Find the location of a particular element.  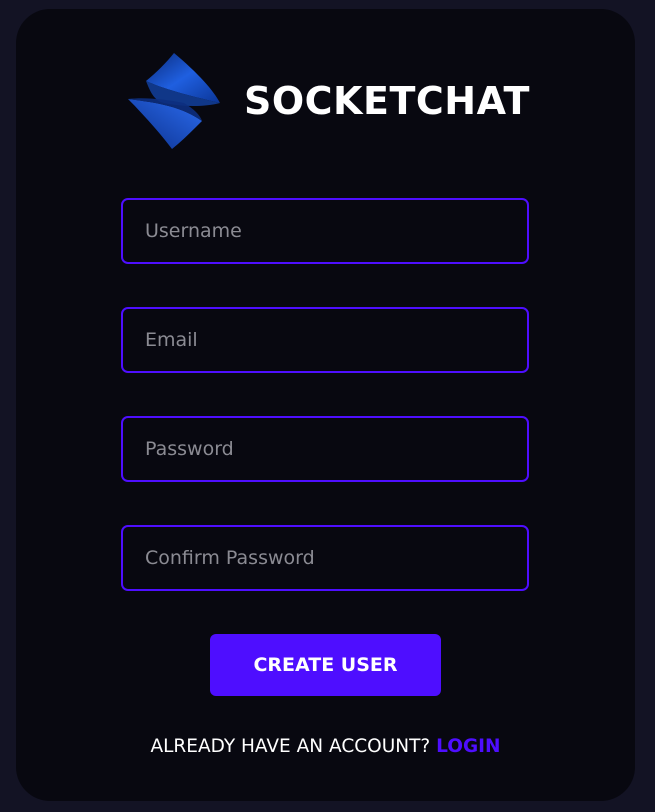

username-input is located at coordinates (325, 231).